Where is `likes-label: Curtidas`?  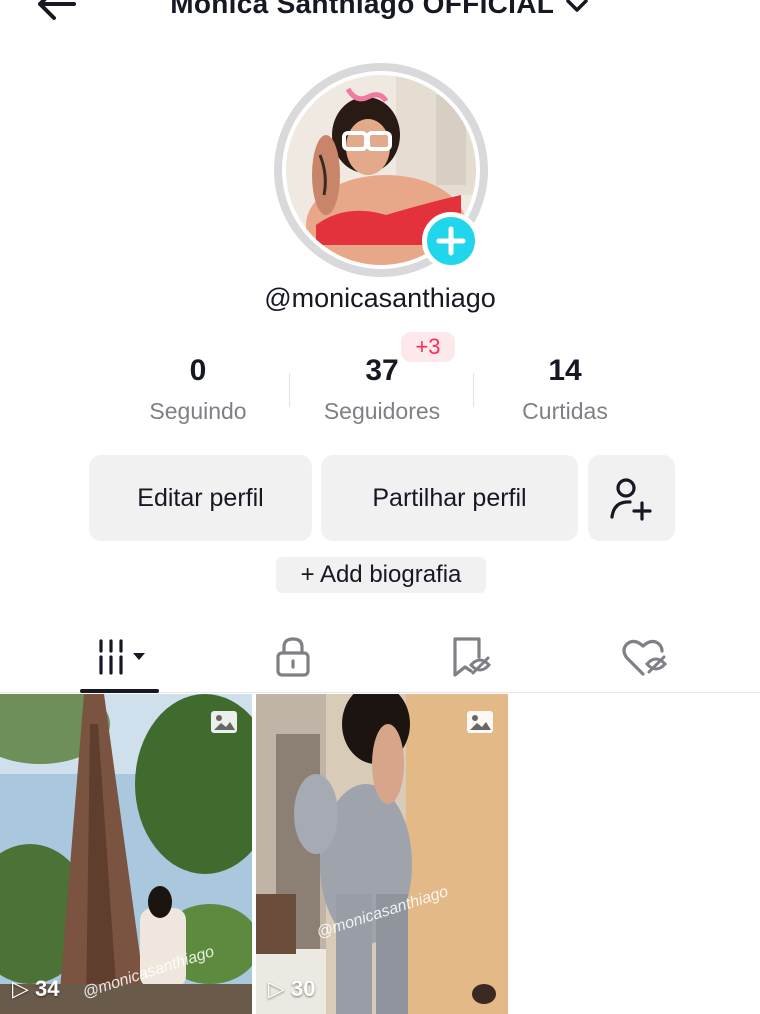 likes-label: Curtidas is located at coordinates (565, 411).